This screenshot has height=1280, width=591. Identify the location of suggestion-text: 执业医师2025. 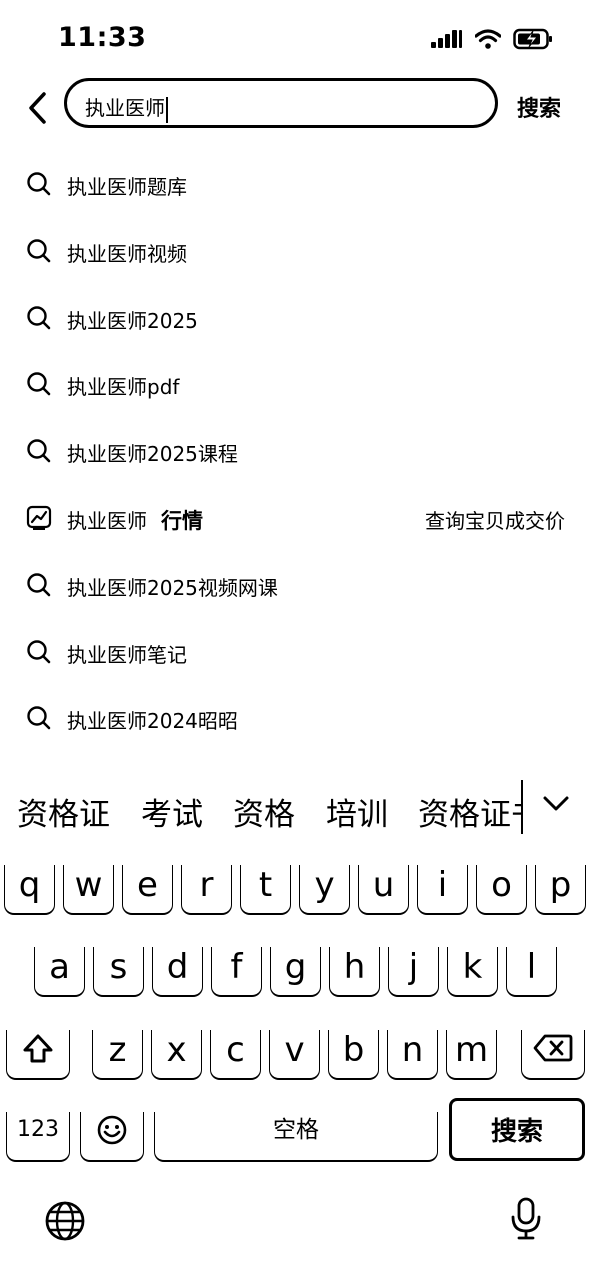
(132, 321).